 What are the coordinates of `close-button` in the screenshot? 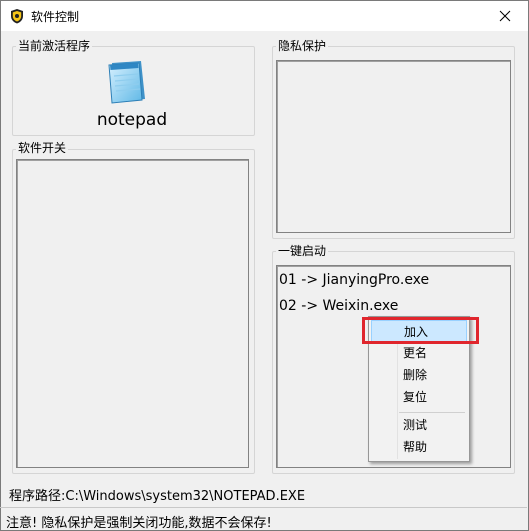 It's located at (505, 16).